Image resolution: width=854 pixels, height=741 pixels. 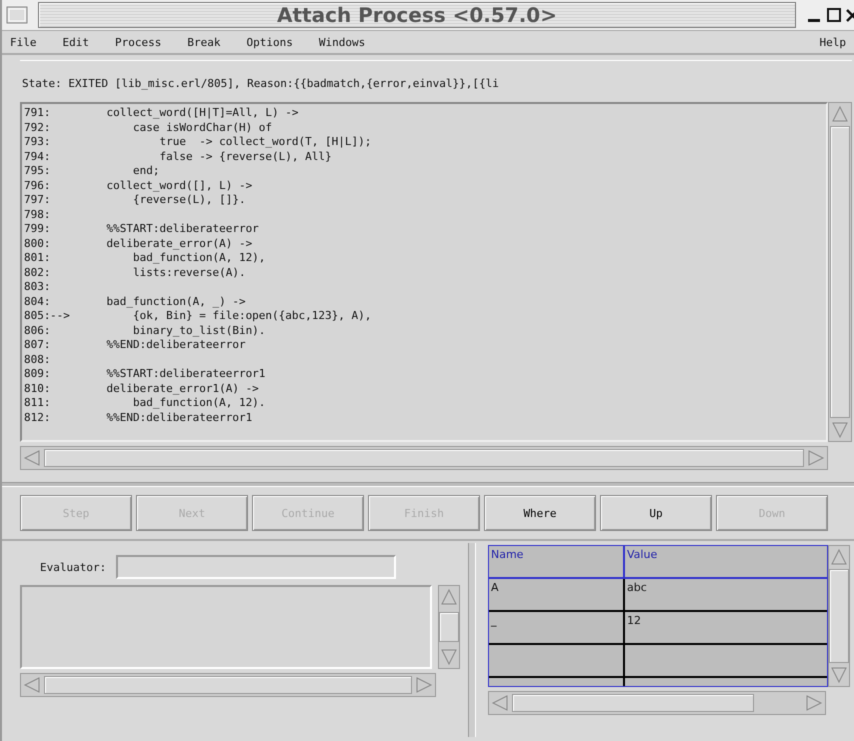 I want to click on line-number: 793:, so click(x=37, y=142).